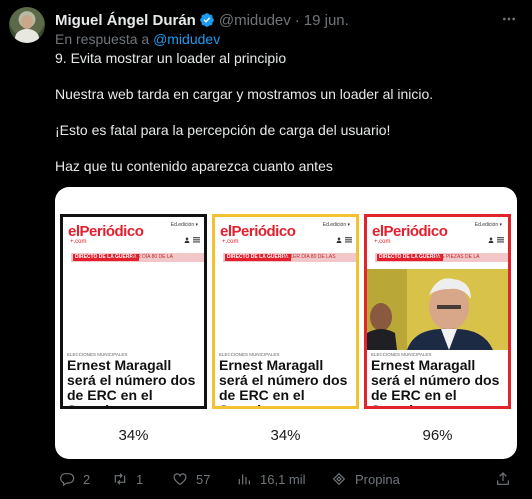  I want to click on reply-mention-link: @midudev, so click(186, 39).